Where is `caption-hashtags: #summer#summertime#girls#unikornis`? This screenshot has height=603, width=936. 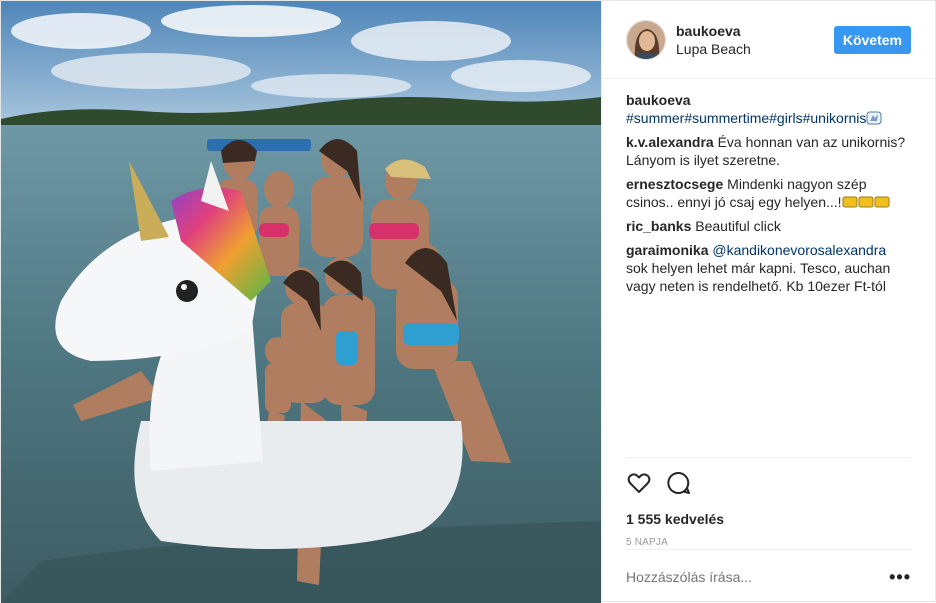 caption-hashtags: #summer#summertime#girls#unikornis is located at coordinates (746, 118).